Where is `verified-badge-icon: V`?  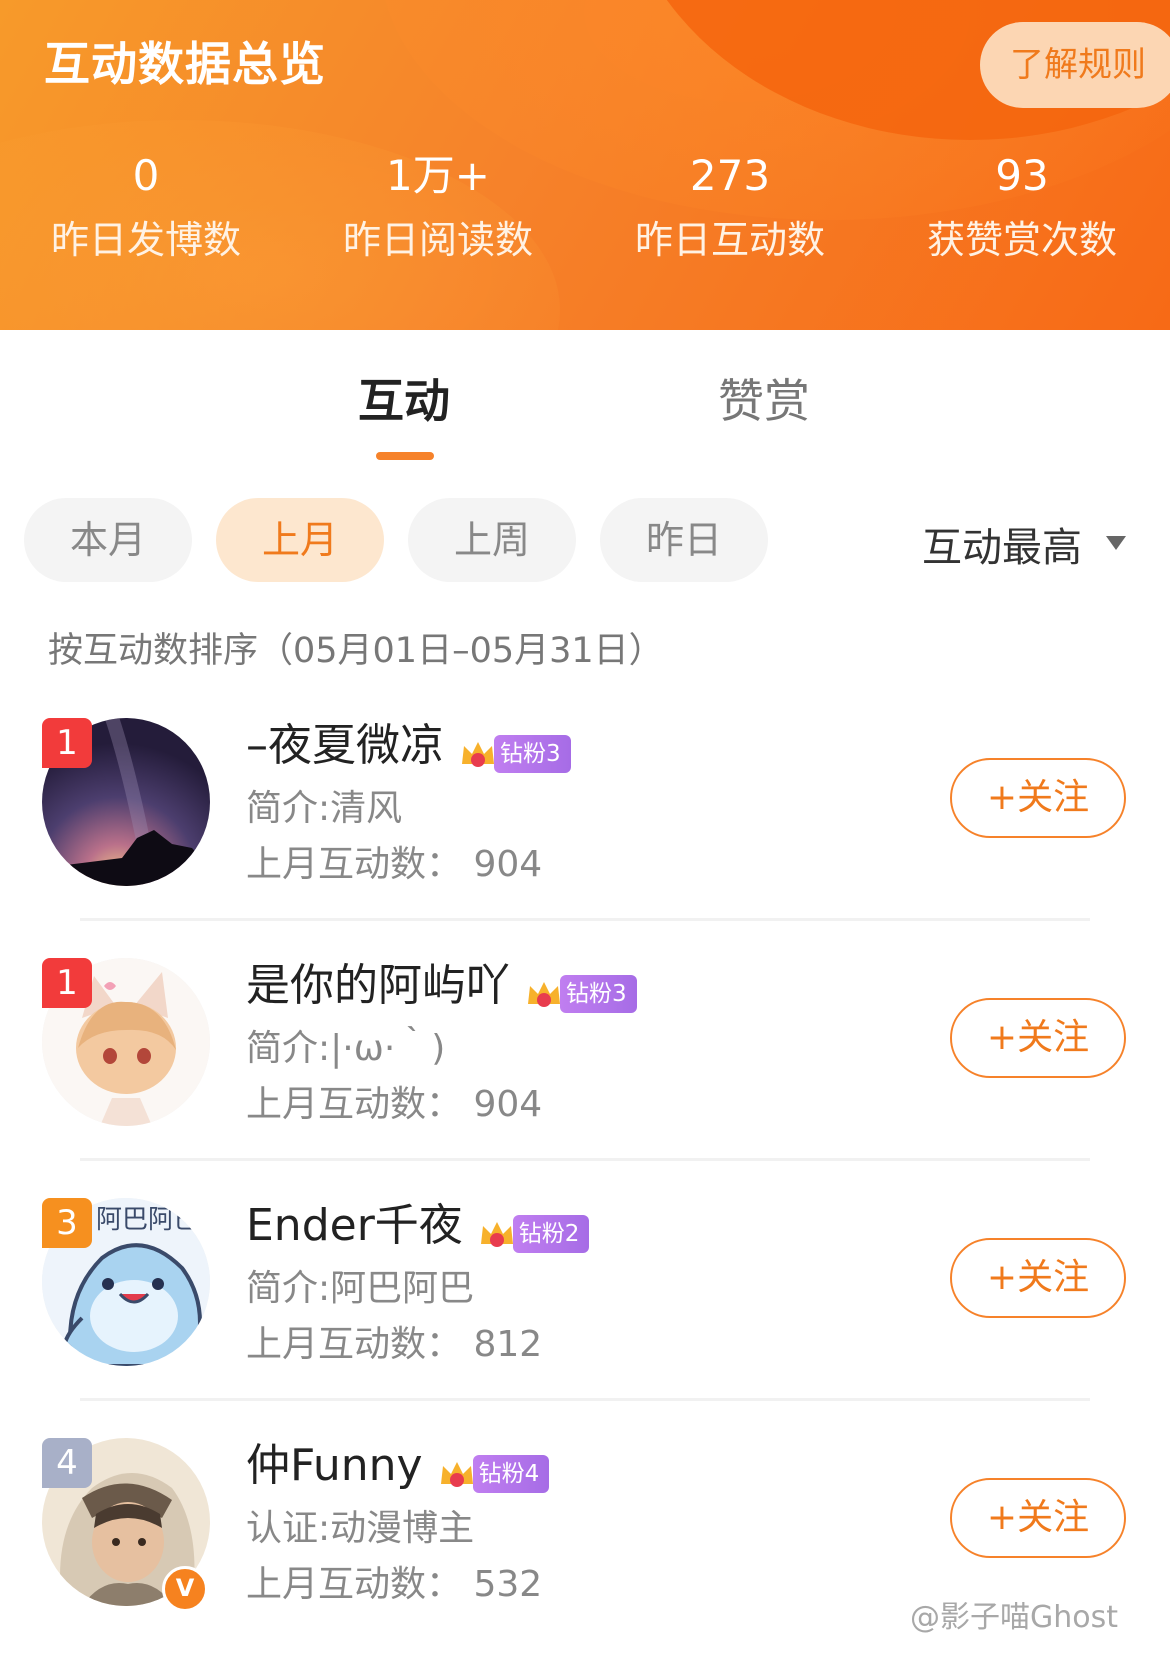 verified-badge-icon: V is located at coordinates (185, 1589).